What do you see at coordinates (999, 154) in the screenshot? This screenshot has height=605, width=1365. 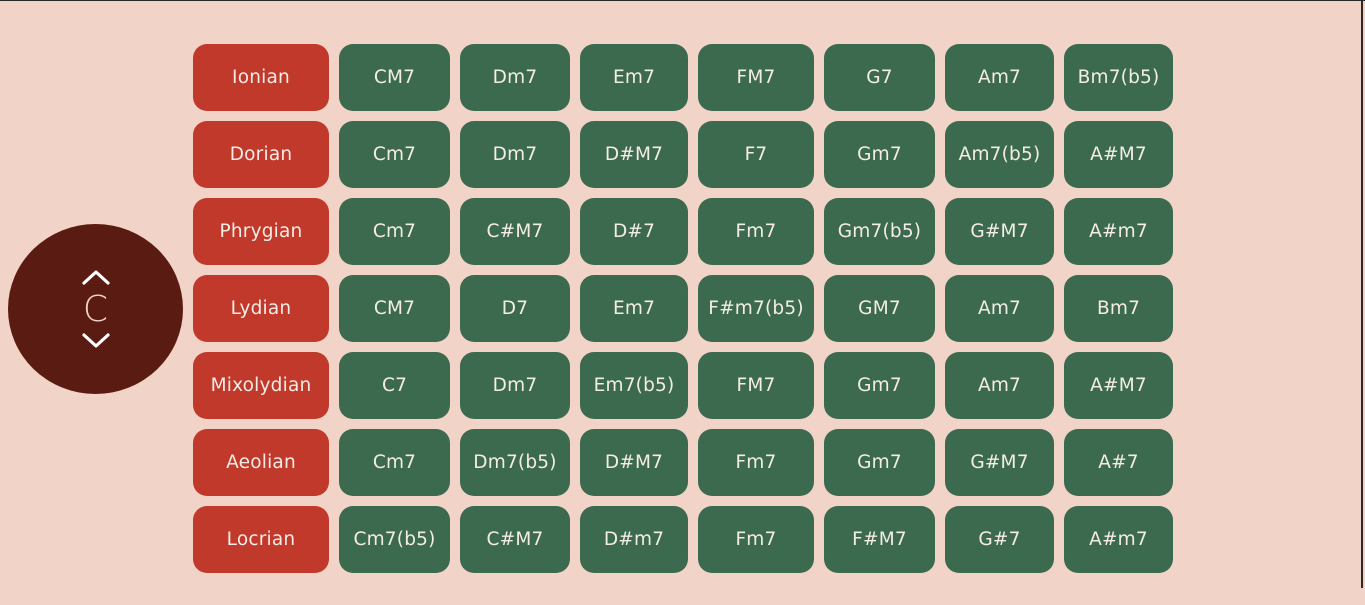 I see `chord-button: Am7(b5)` at bounding box center [999, 154].